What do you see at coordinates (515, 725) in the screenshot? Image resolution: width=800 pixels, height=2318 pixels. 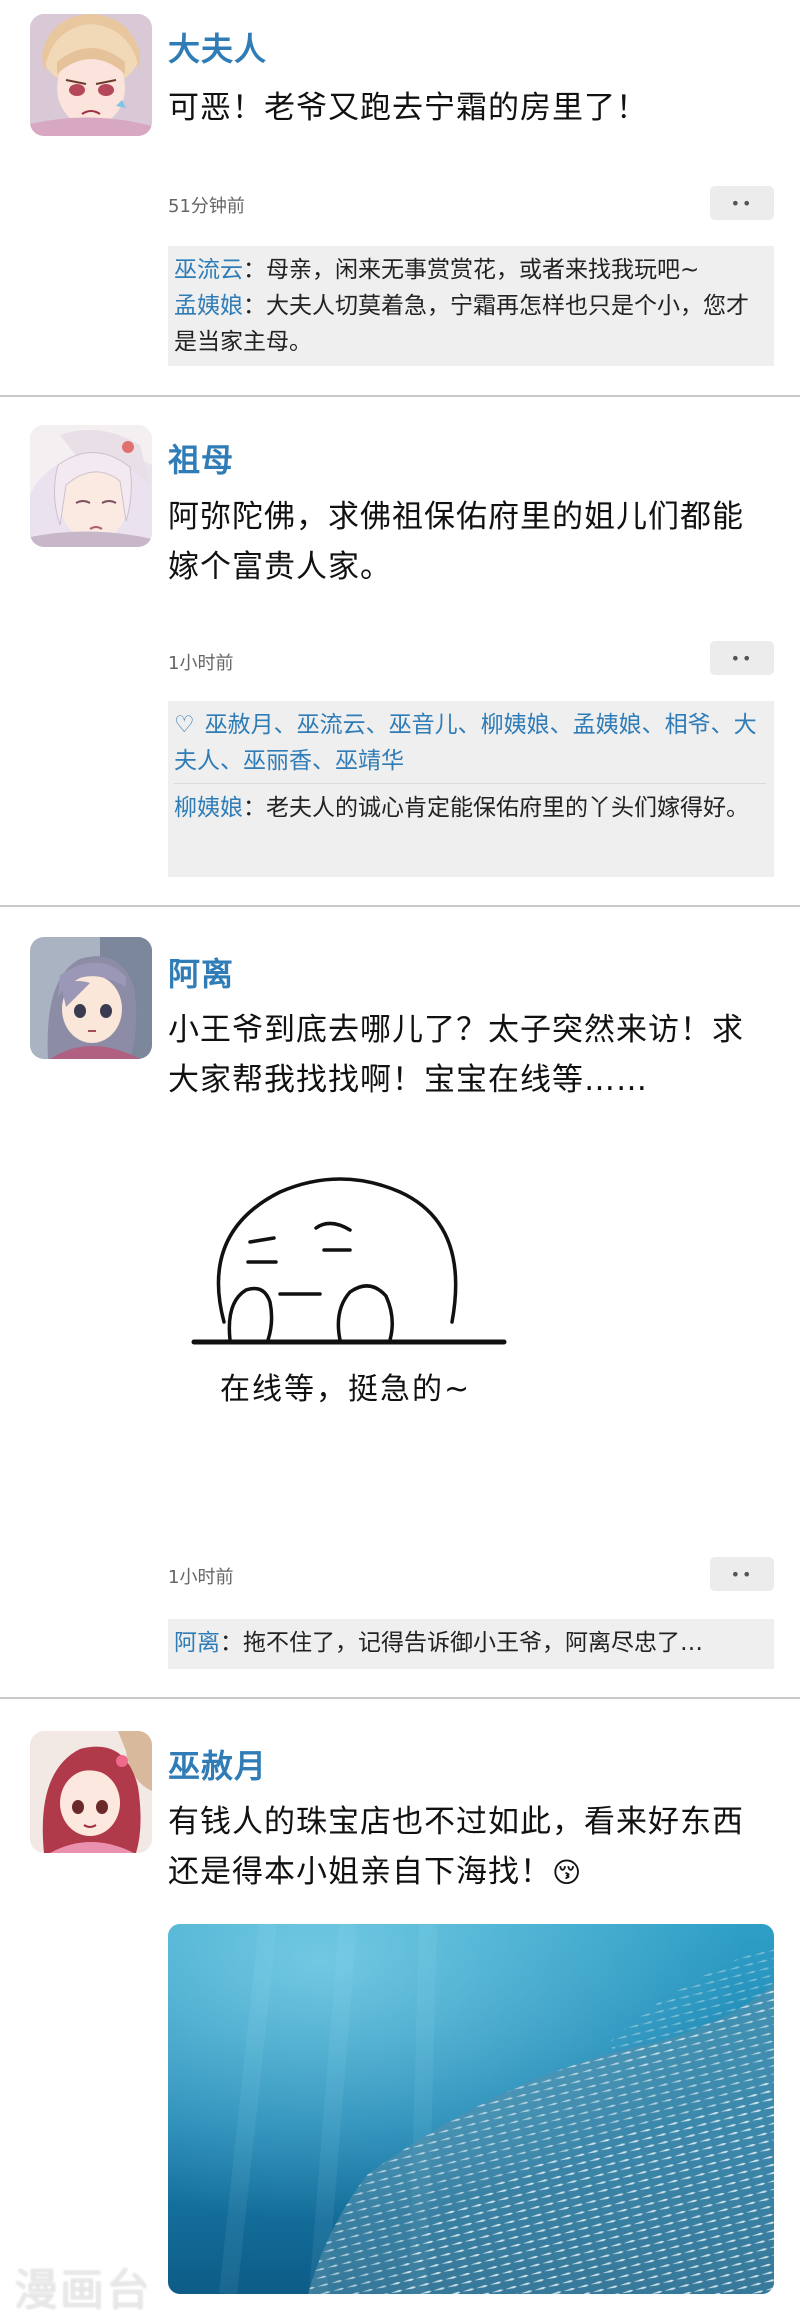 I see `like-user: 柳姨娘` at bounding box center [515, 725].